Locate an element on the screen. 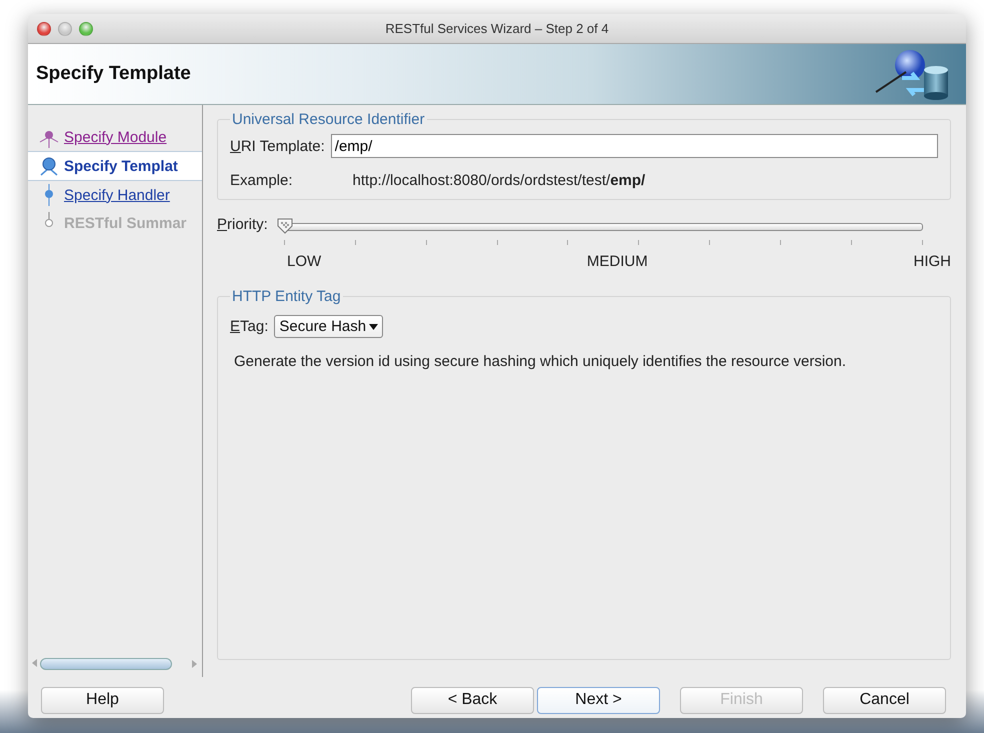  scale-label: MEDIUM is located at coordinates (617, 261).